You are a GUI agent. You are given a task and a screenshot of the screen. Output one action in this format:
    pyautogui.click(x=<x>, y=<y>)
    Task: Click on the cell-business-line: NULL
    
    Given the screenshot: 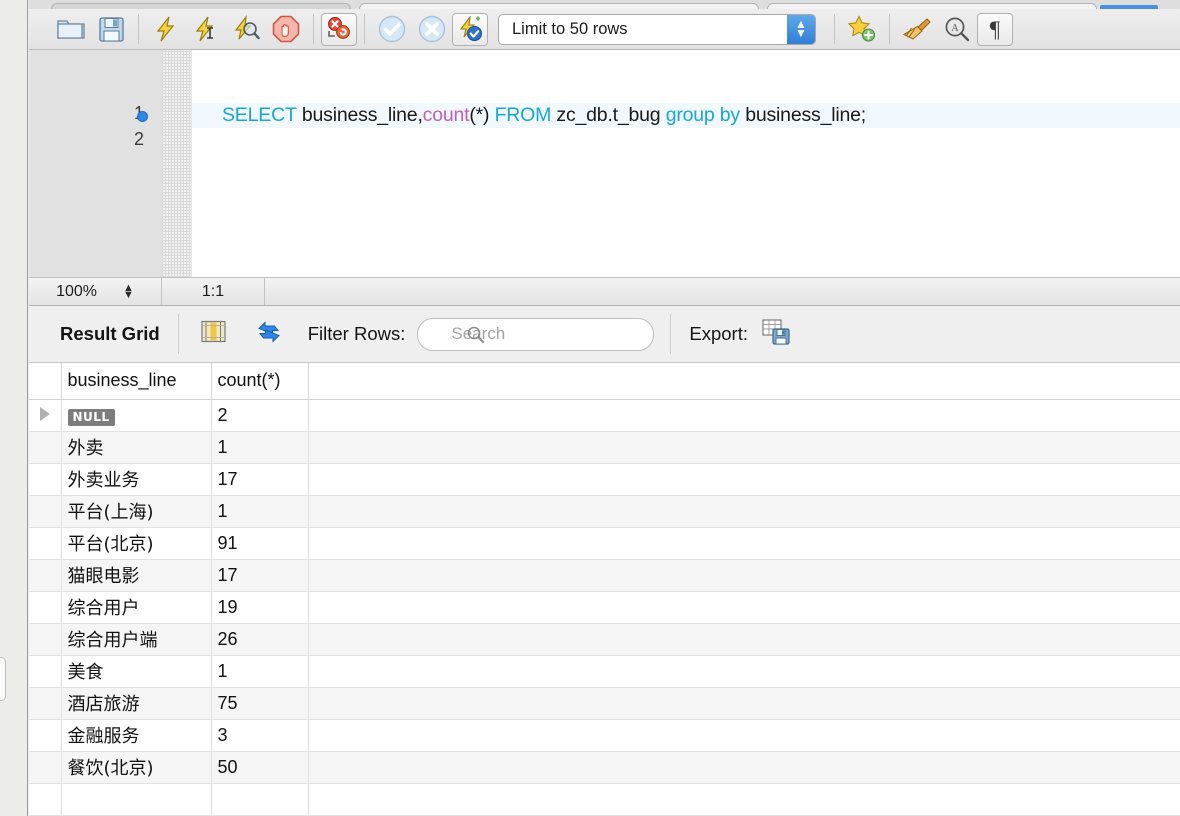 What is the action you would take?
    pyautogui.click(x=136, y=415)
    